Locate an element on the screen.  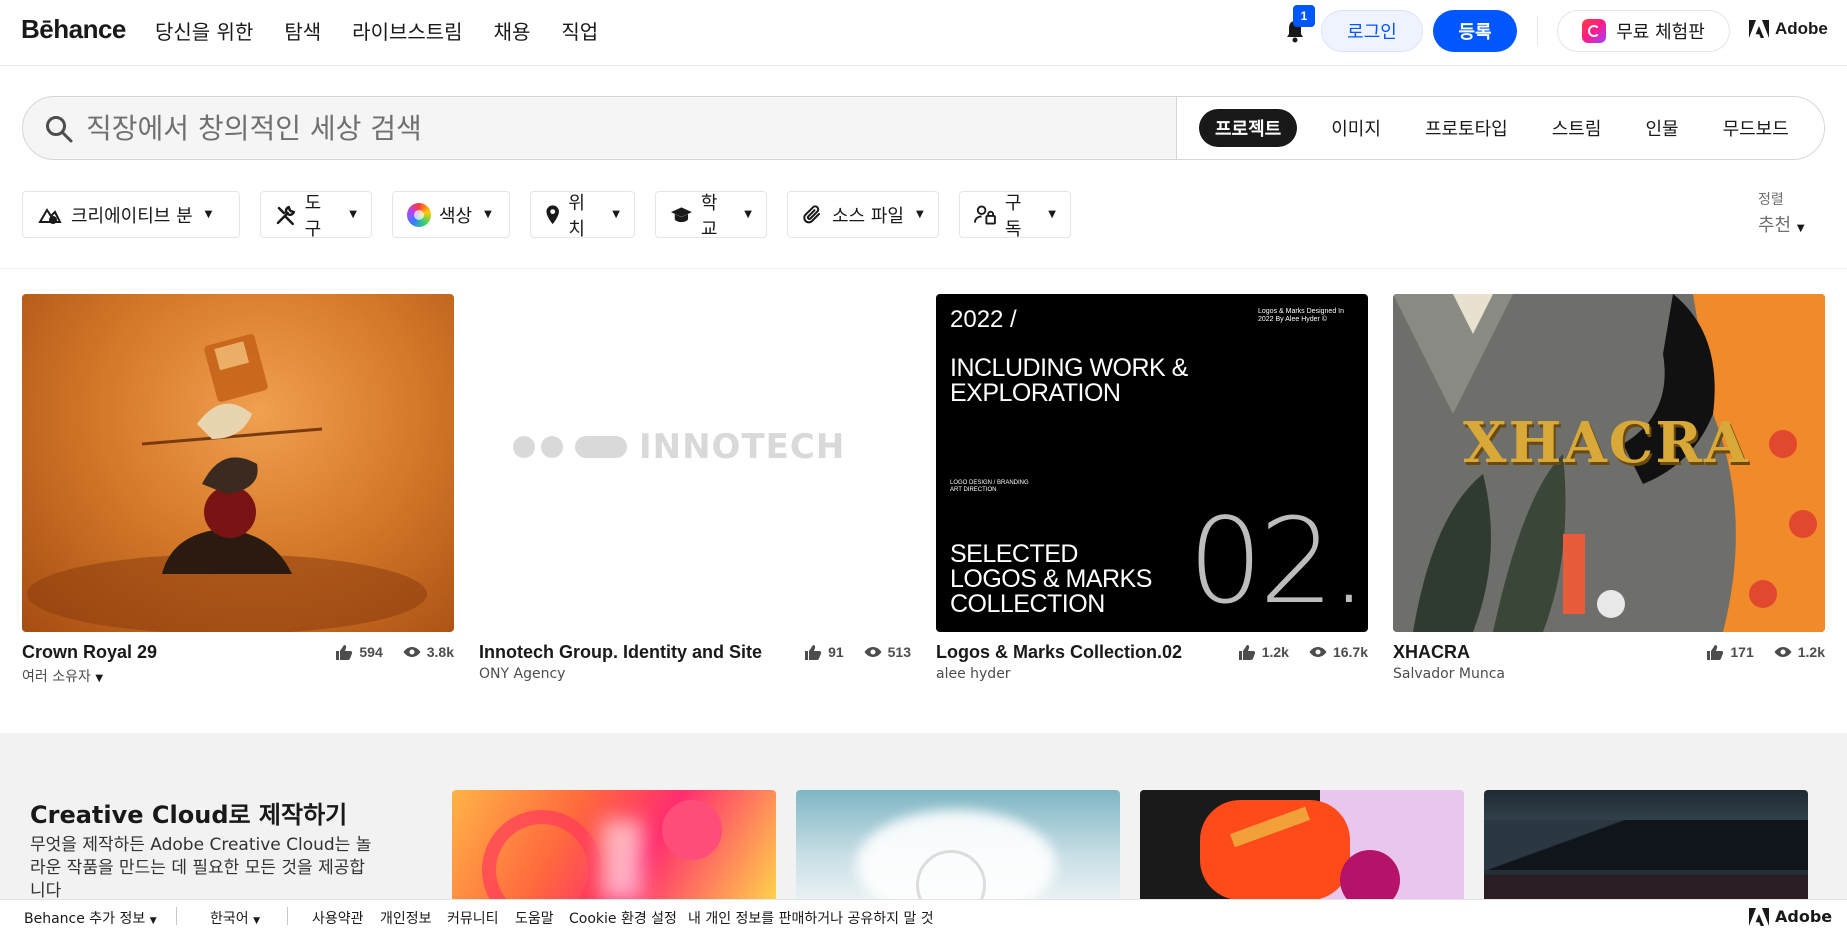
tab-projects: 프로젝트 is located at coordinates (1248, 128).